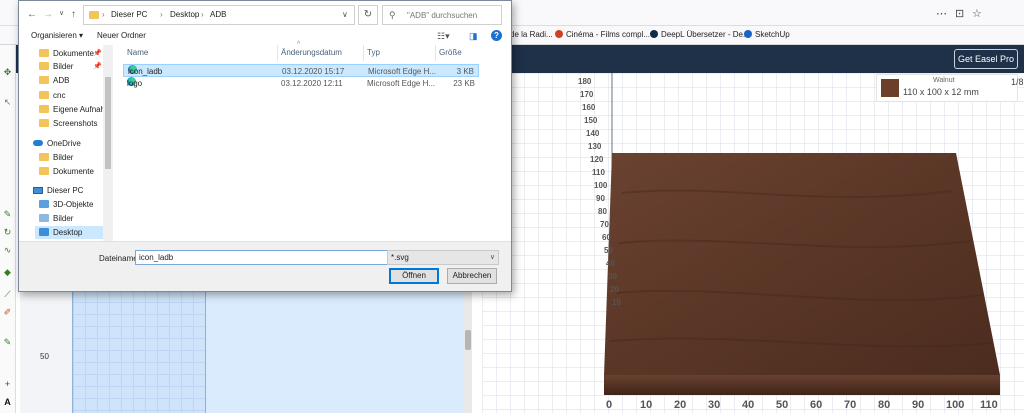  Describe the element at coordinates (54, 80) in the screenshot. I see `nav-item-adb: ADB` at that location.